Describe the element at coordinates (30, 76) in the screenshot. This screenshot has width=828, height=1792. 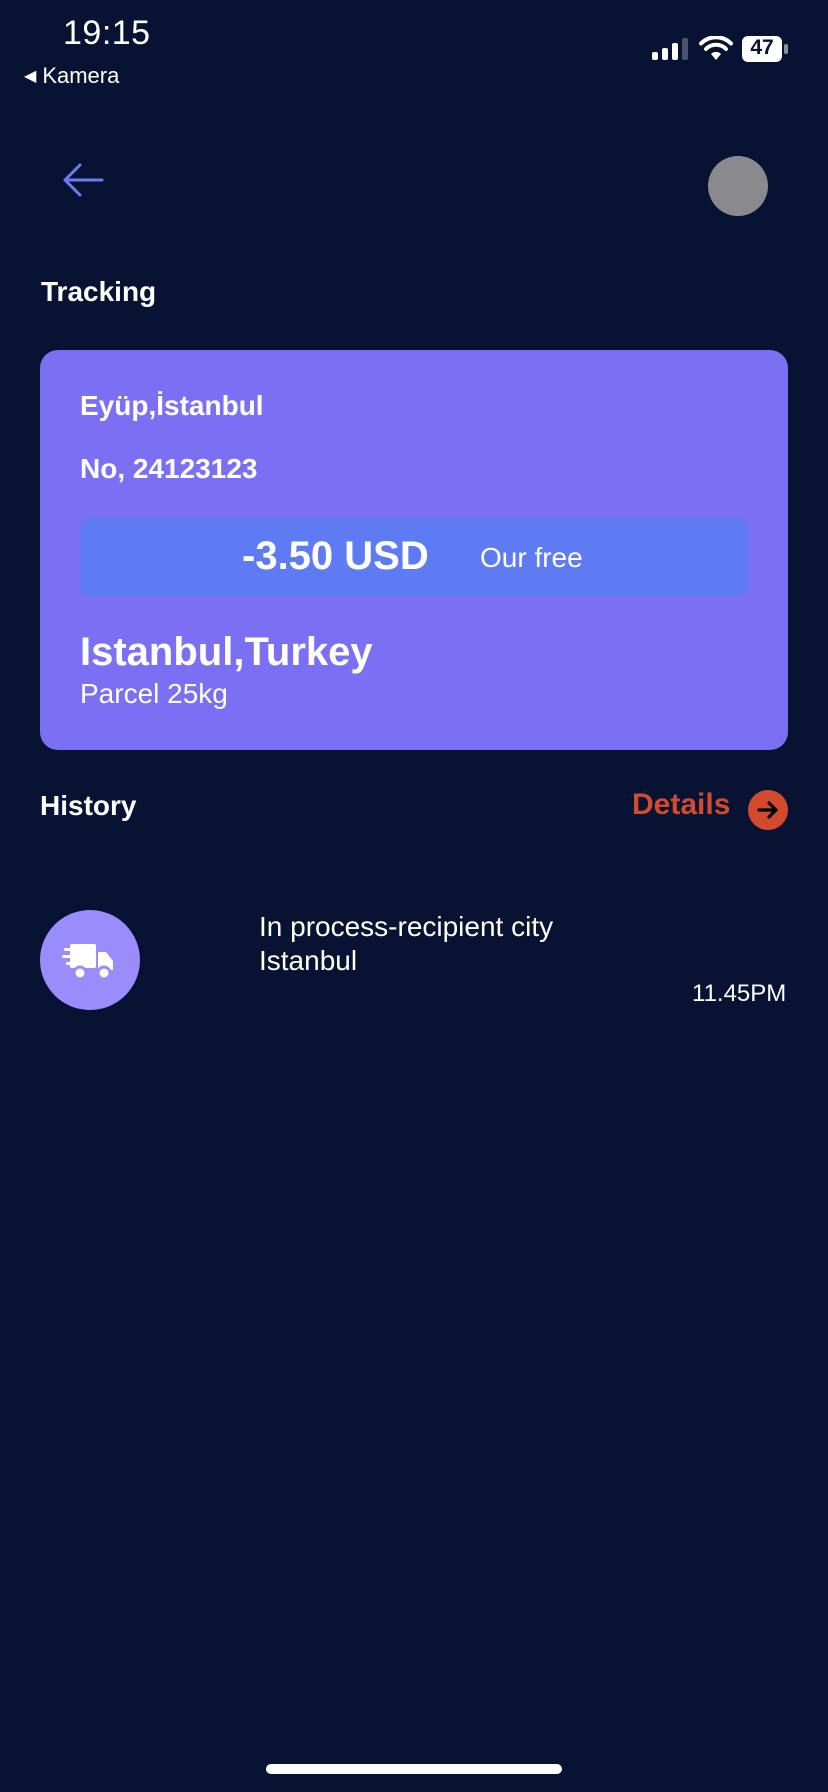
I see `back-triangle-icon: ◀` at that location.